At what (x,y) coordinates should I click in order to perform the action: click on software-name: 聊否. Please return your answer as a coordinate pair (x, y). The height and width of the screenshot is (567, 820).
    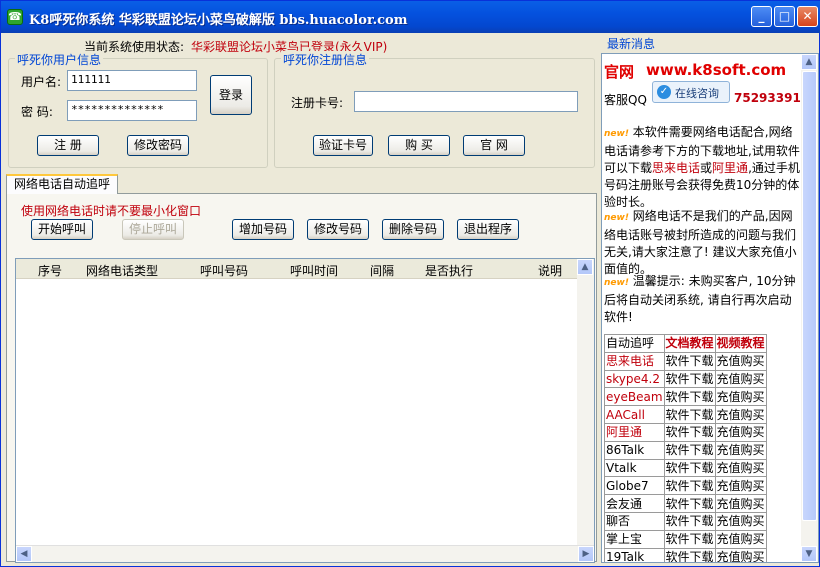
    Looking at the image, I should click on (634, 521).